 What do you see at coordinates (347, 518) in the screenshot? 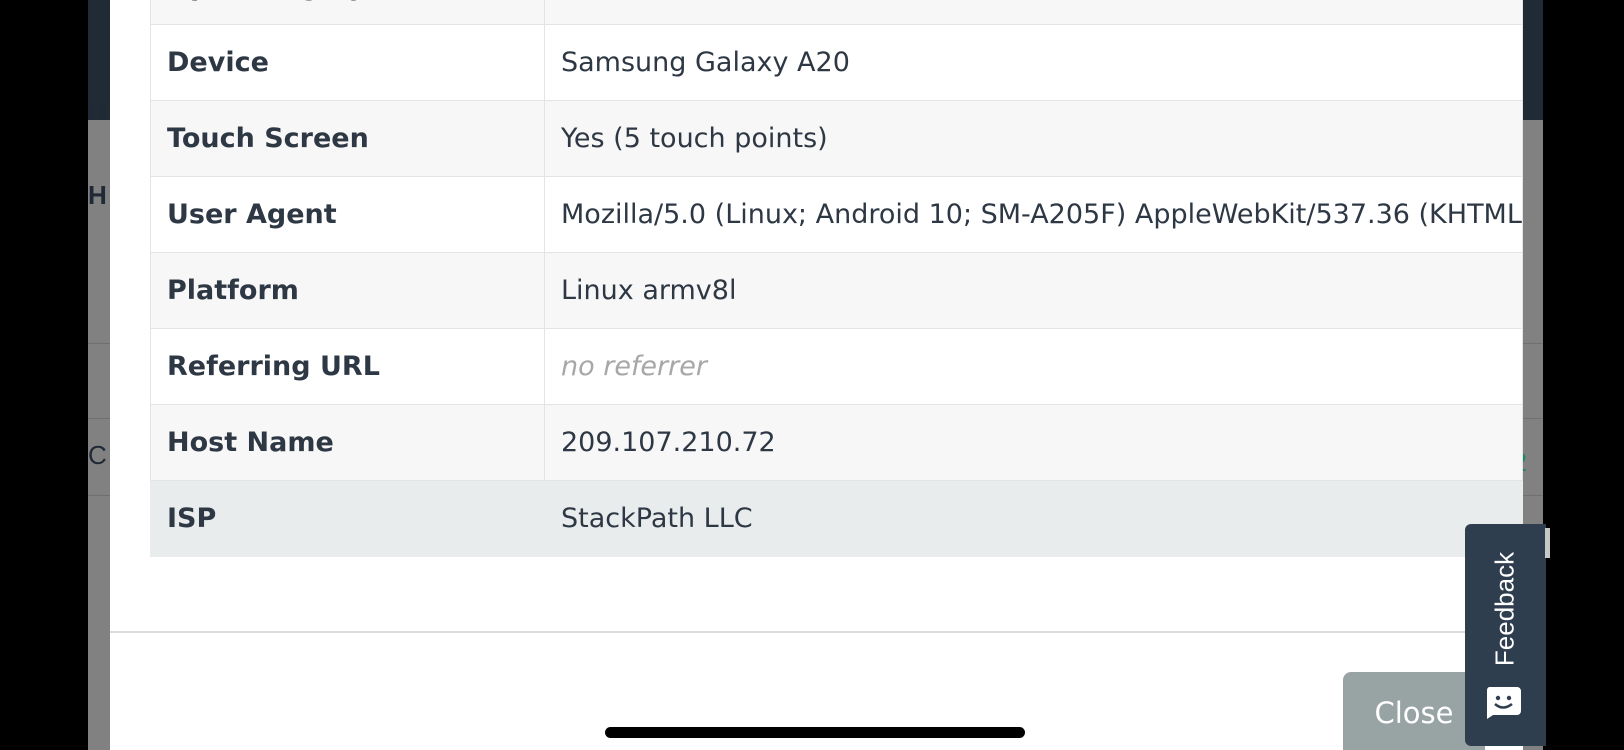
I see `row-label: ISP` at bounding box center [347, 518].